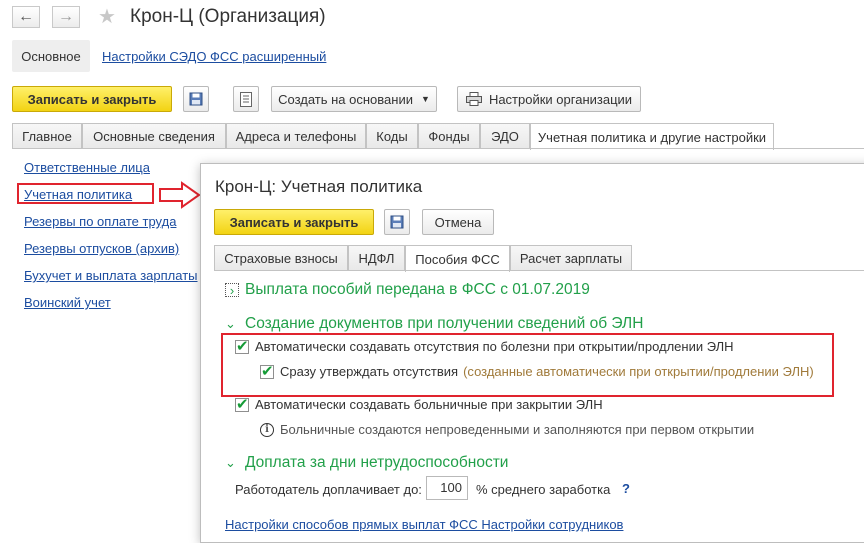 Image resolution: width=864 pixels, height=543 pixels. Describe the element at coordinates (85, 193) in the screenshot. I see `highlight-box-nav` at that location.